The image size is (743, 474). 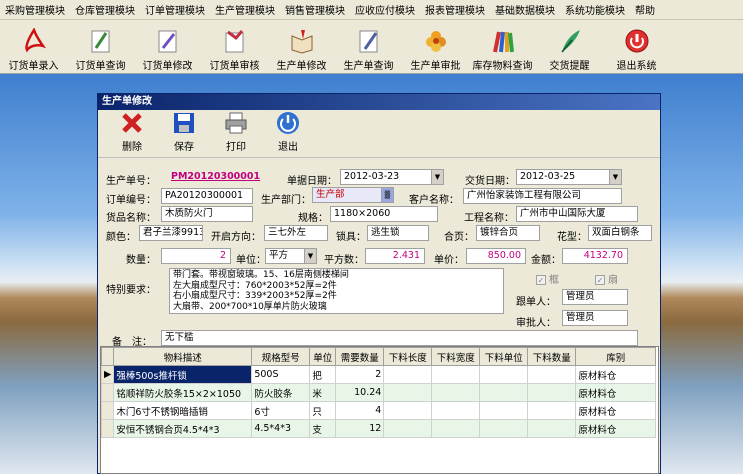 What do you see at coordinates (552, 356) in the screenshot?
I see `col-cut-qty: 下料数量` at bounding box center [552, 356].